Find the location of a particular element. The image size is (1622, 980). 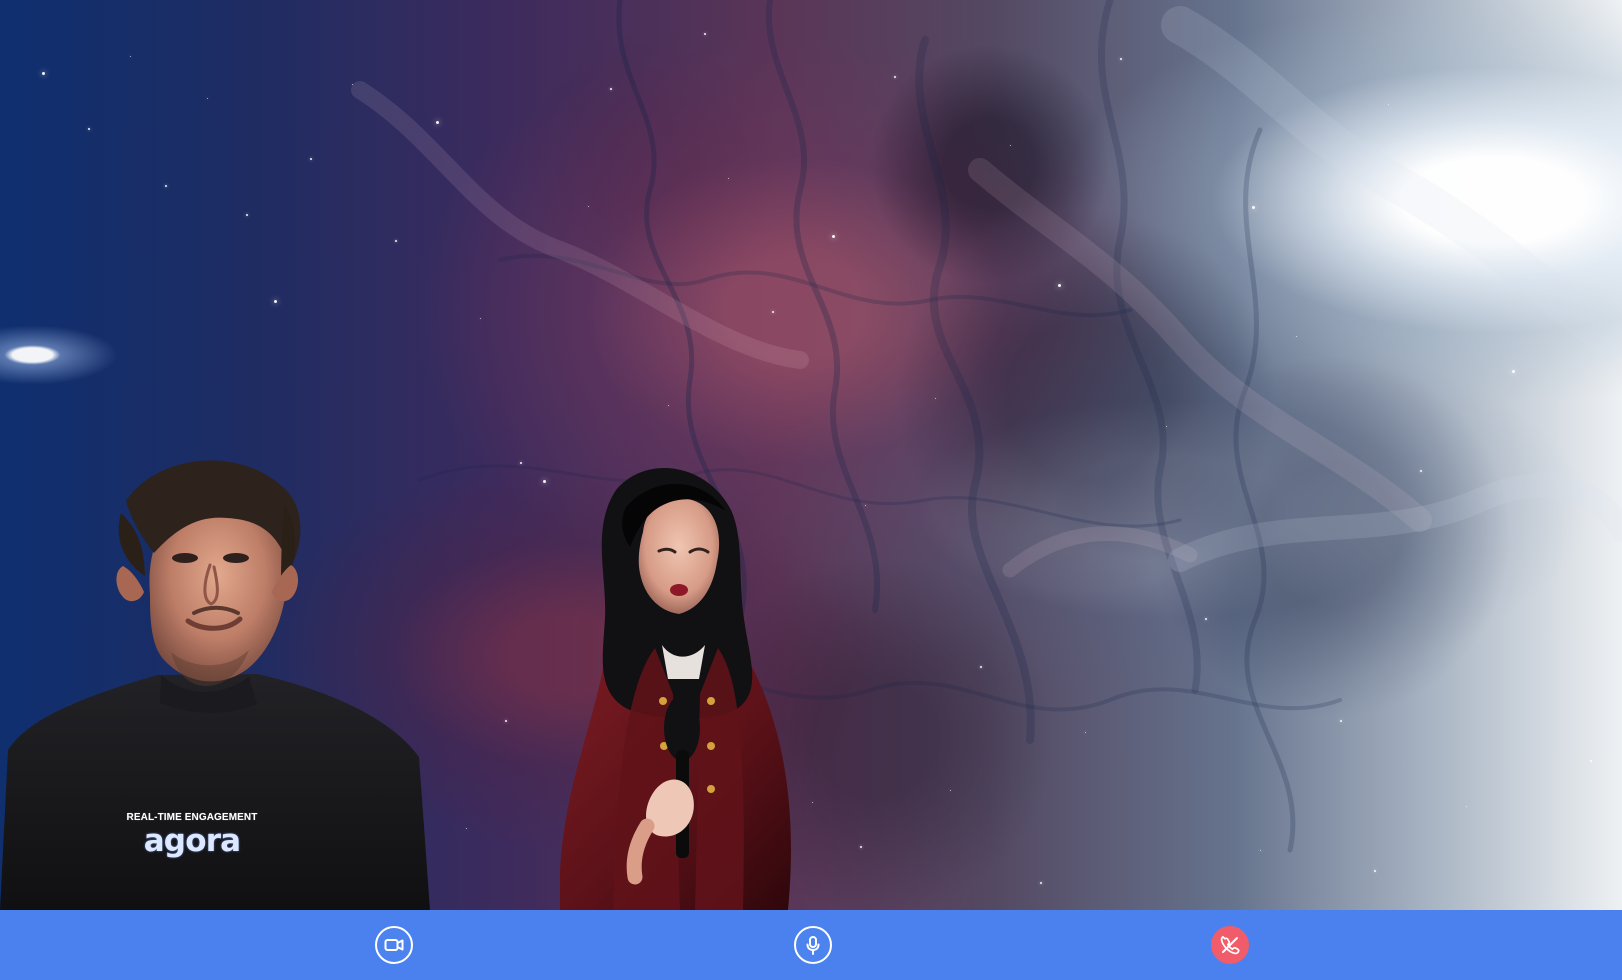

camera-toggle-button is located at coordinates (394, 945).